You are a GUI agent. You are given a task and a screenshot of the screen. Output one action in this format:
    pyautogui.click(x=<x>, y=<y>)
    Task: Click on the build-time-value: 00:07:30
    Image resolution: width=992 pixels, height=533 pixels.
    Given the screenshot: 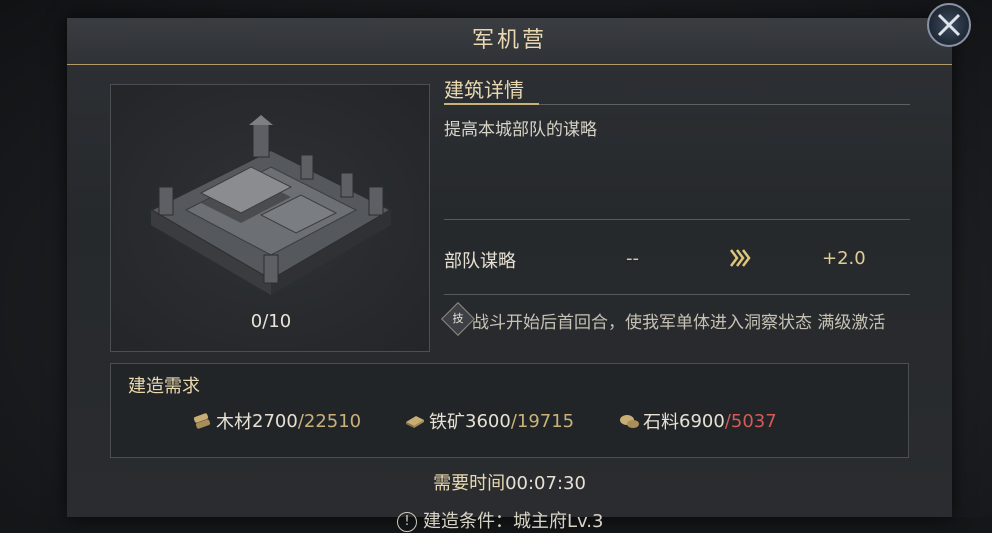 What is the action you would take?
    pyautogui.click(x=545, y=483)
    